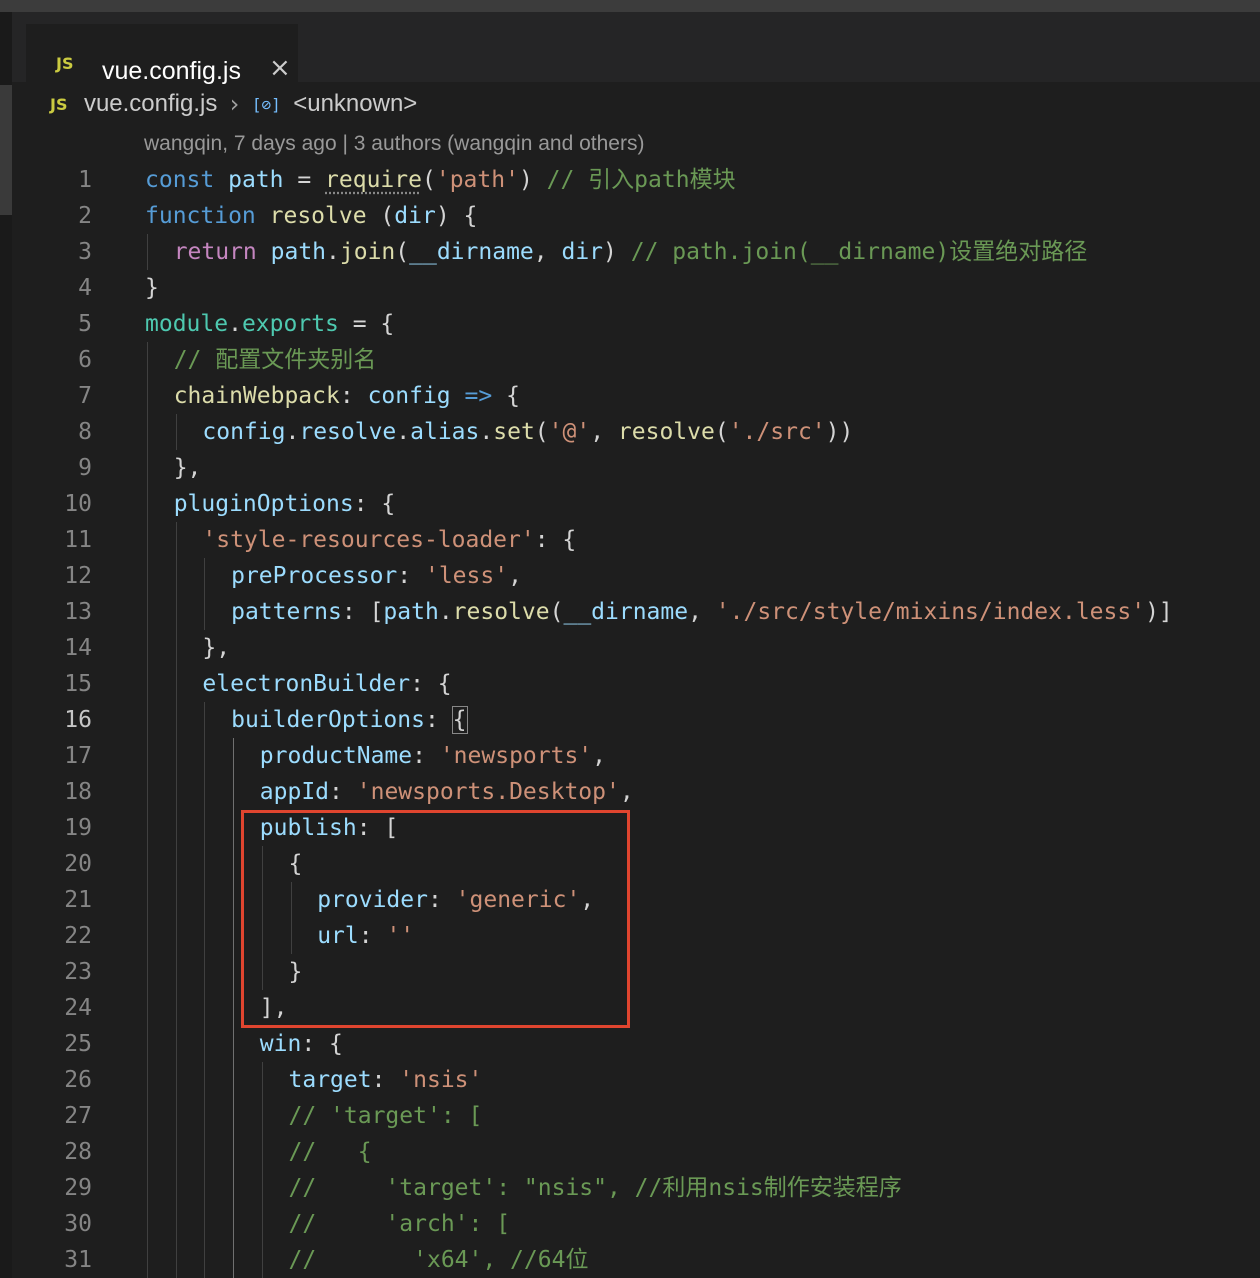 This screenshot has height=1278, width=1260. I want to click on token-var: alias, so click(445, 432).